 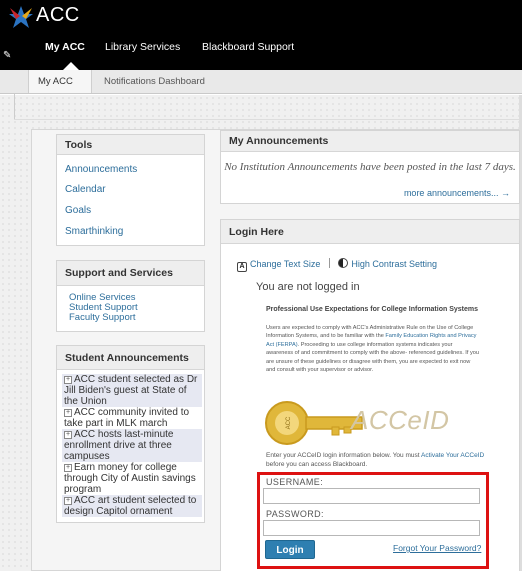 What do you see at coordinates (394, 264) in the screenshot?
I see `high-contrast-link: High Contrast Setting` at bounding box center [394, 264].